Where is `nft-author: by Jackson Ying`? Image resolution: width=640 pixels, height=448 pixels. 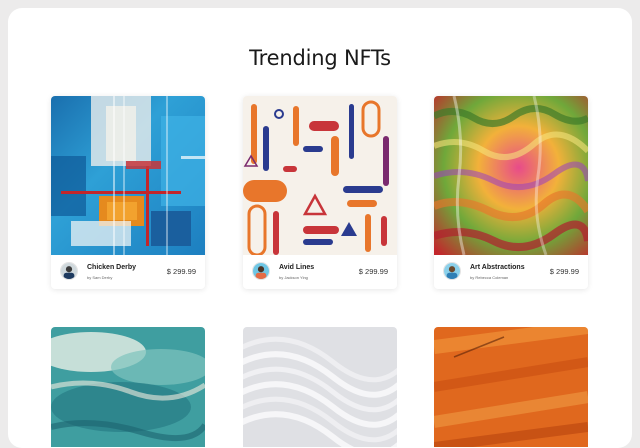 nft-author: by Jackson Ying is located at coordinates (293, 277).